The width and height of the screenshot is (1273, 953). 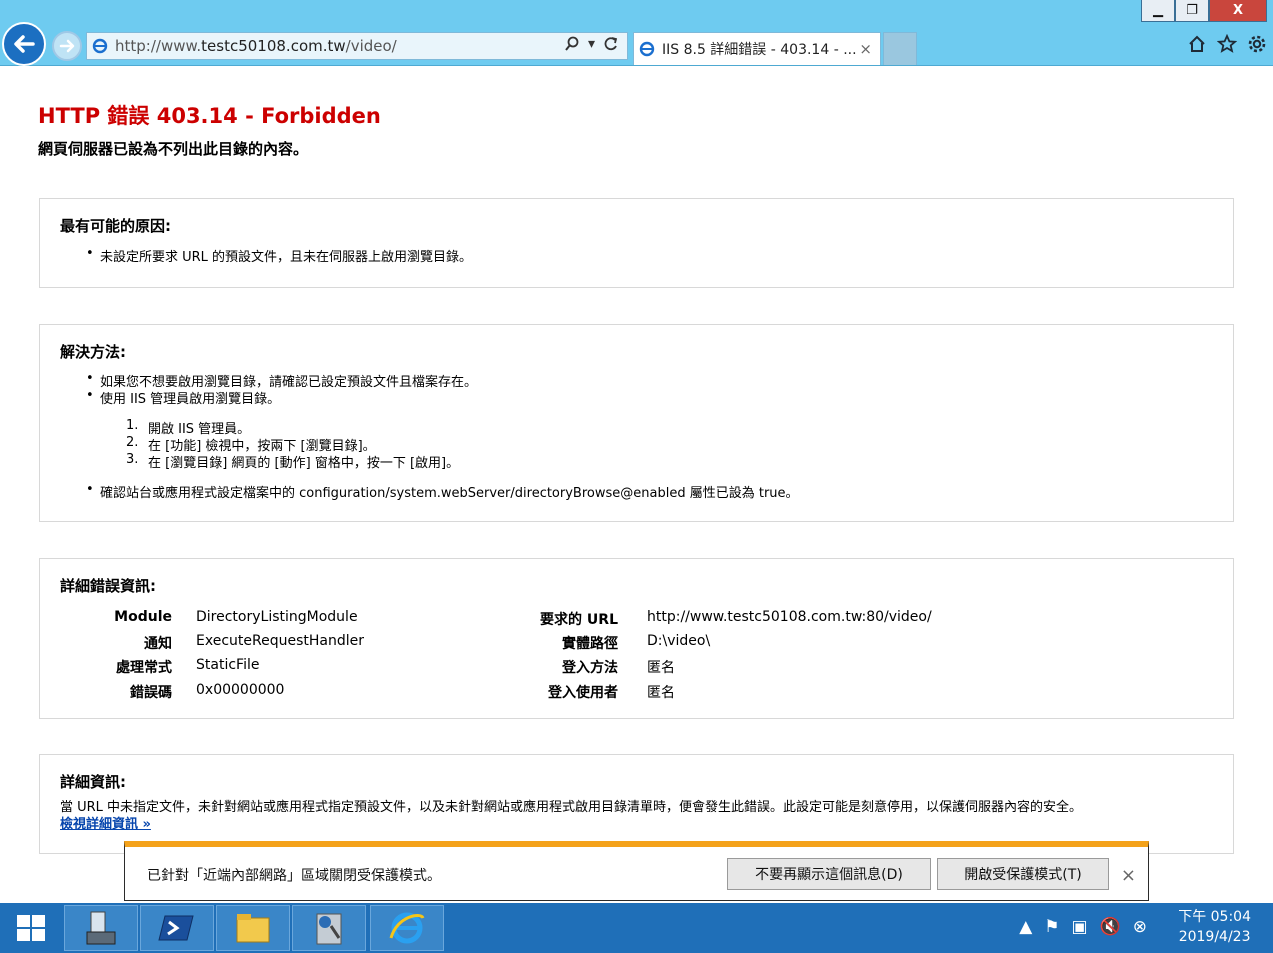 I want to click on admin-tools-icon, so click(x=329, y=929).